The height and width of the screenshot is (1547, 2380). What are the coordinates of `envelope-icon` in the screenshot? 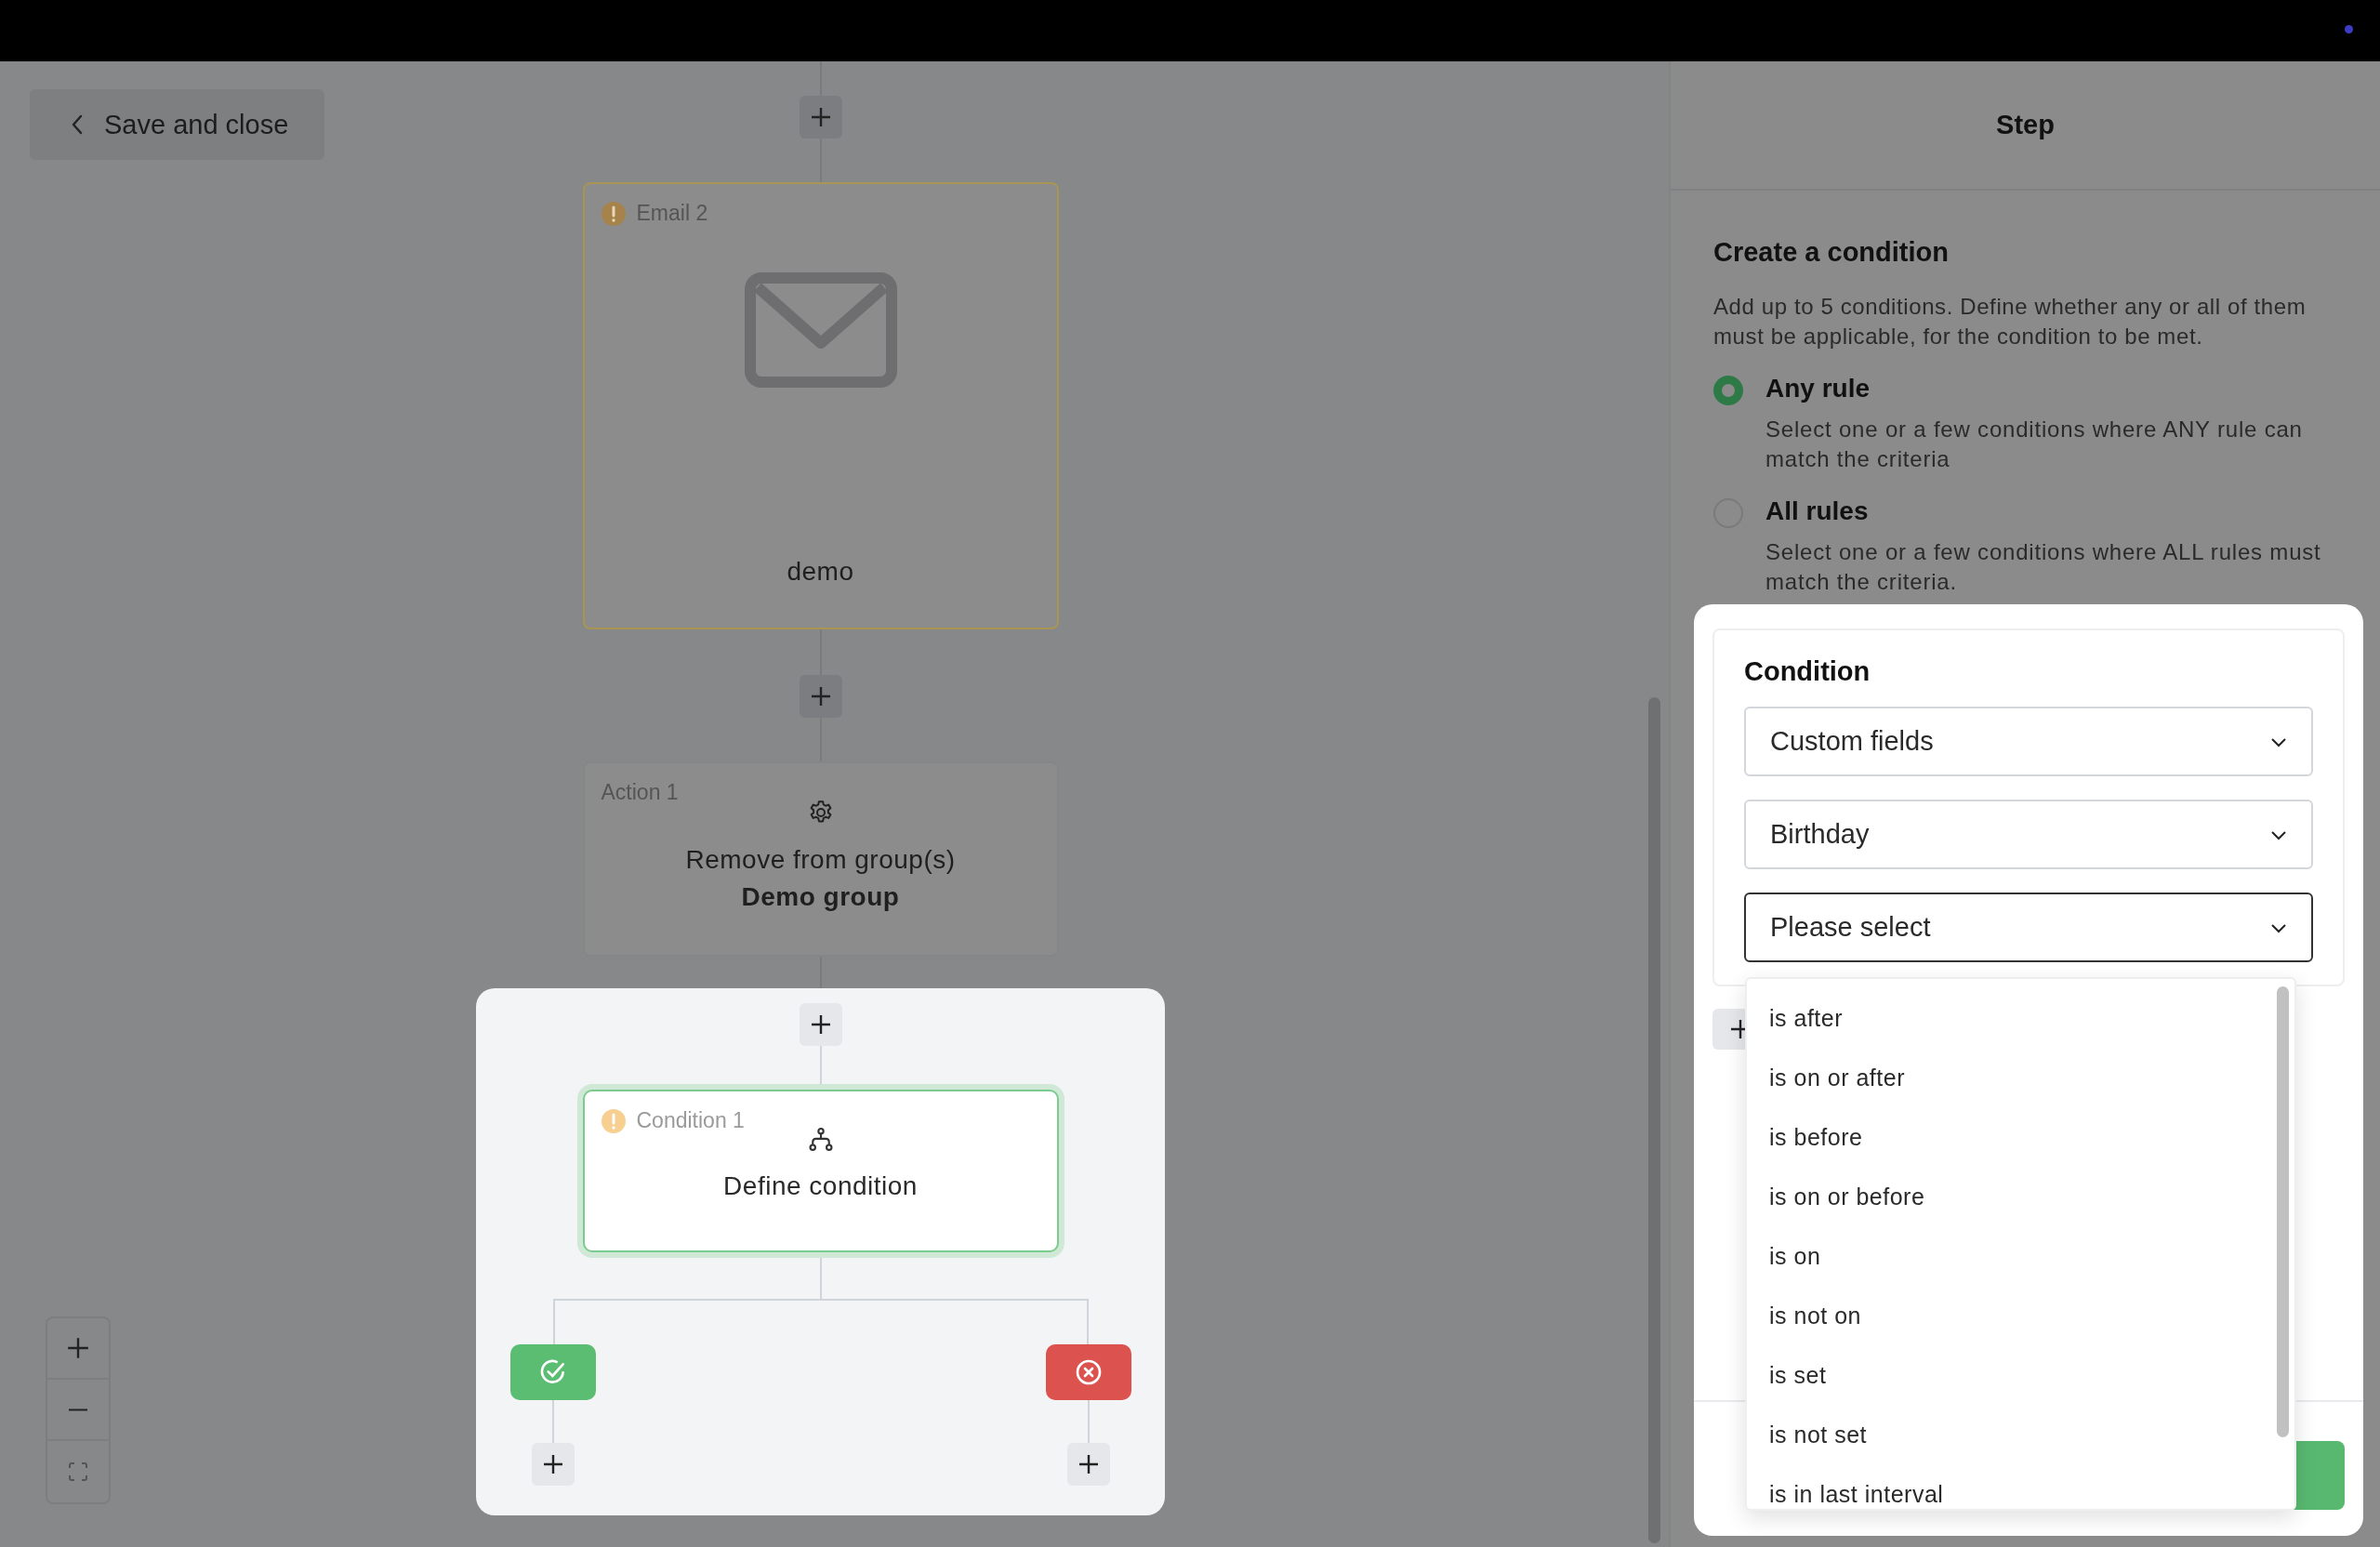 It's located at (820, 330).